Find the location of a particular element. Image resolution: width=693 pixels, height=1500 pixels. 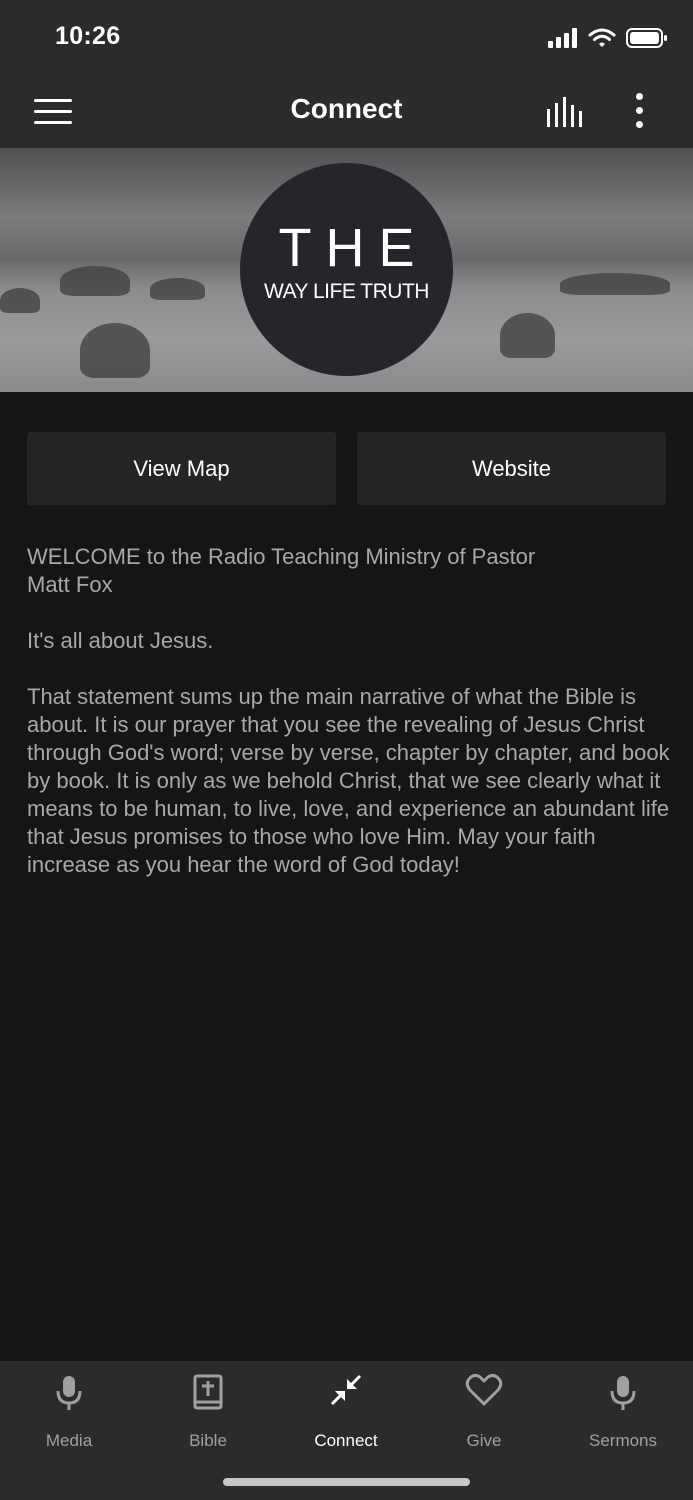

tab-media: Media is located at coordinates (69, 1412).